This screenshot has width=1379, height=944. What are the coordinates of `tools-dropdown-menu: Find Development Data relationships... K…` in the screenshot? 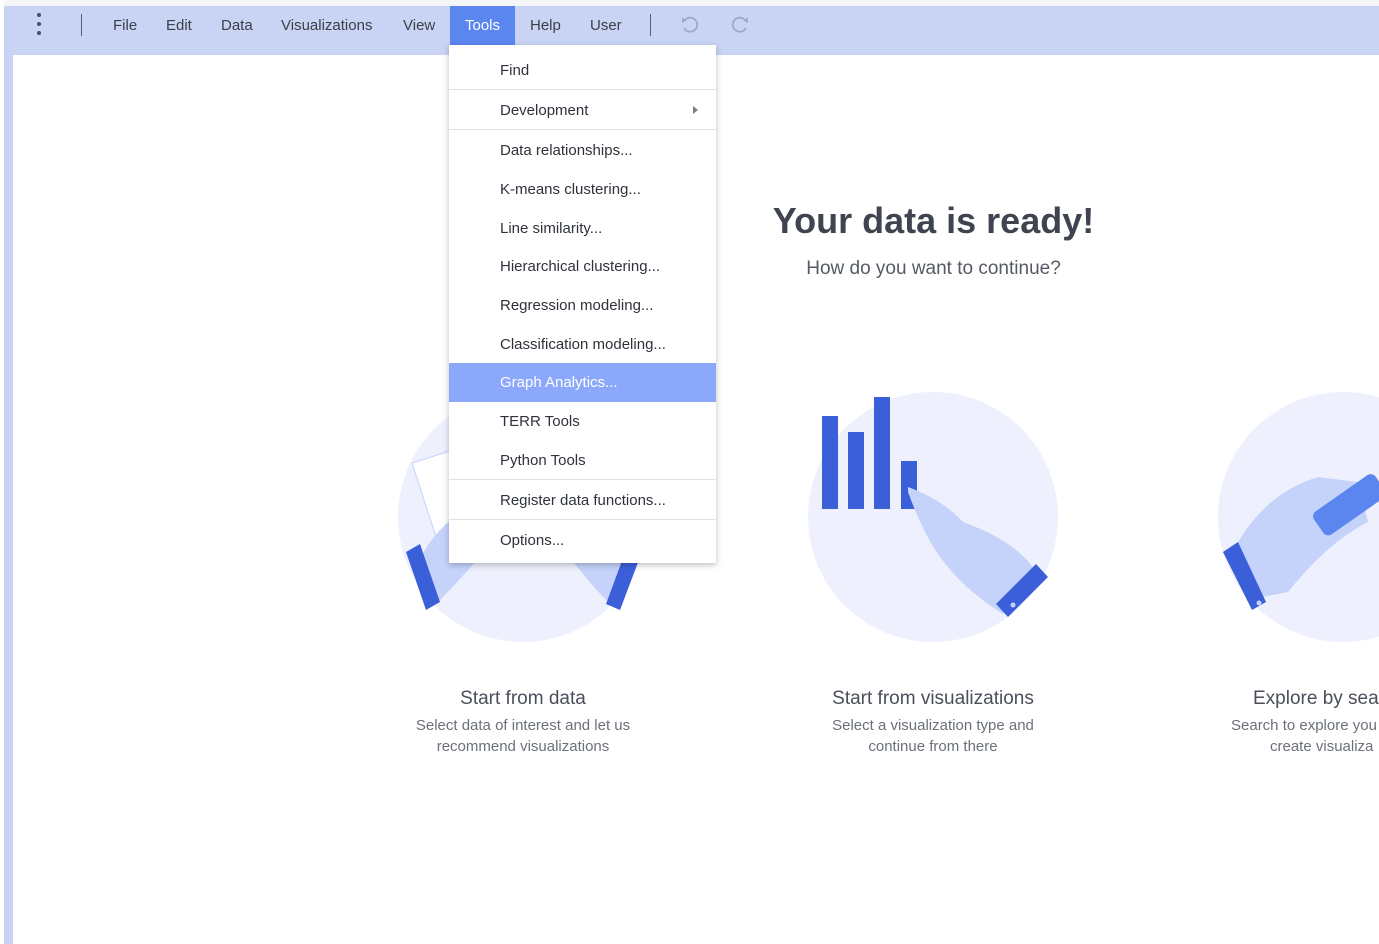 It's located at (582, 304).